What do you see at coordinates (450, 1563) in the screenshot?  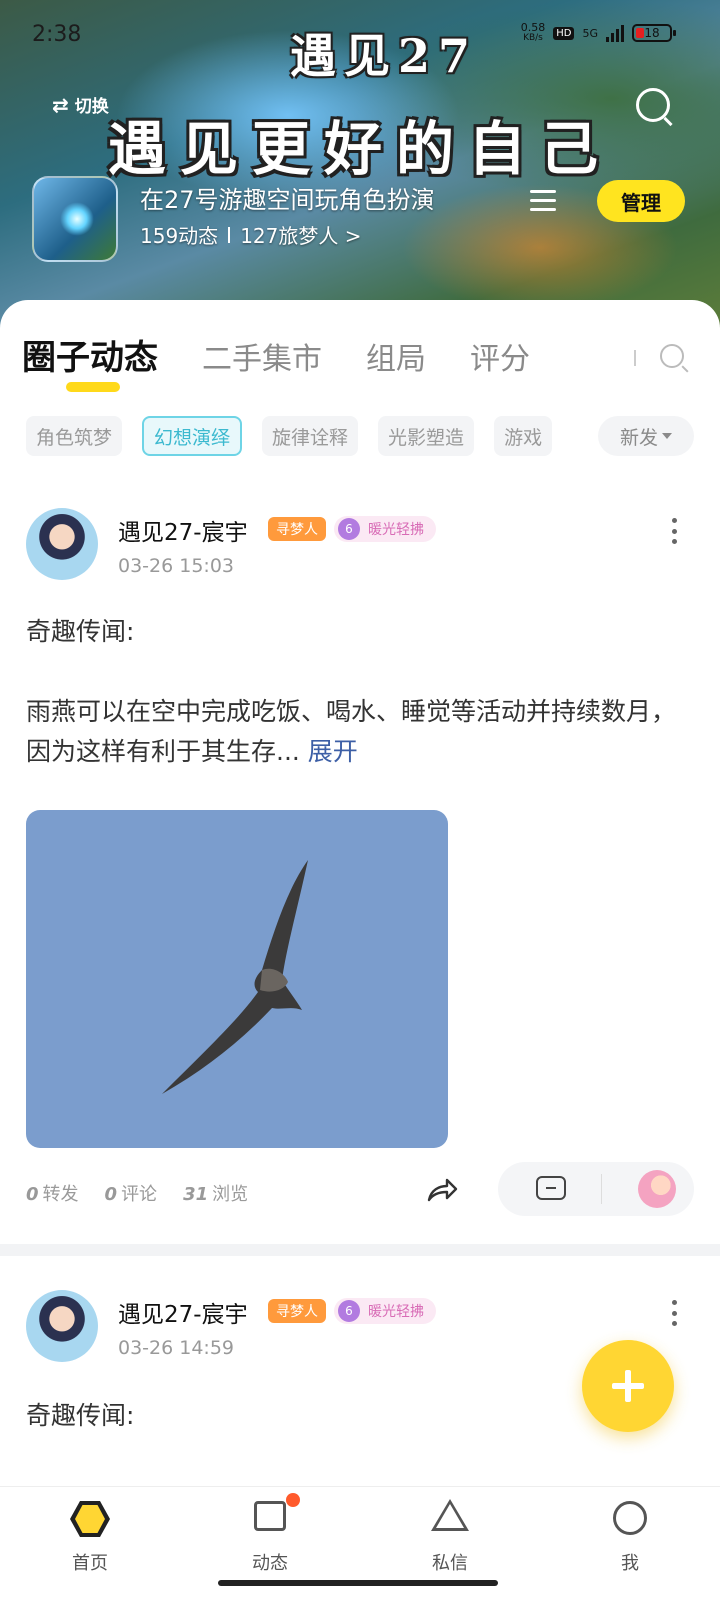 I see `nav-messages-label: 私信` at bounding box center [450, 1563].